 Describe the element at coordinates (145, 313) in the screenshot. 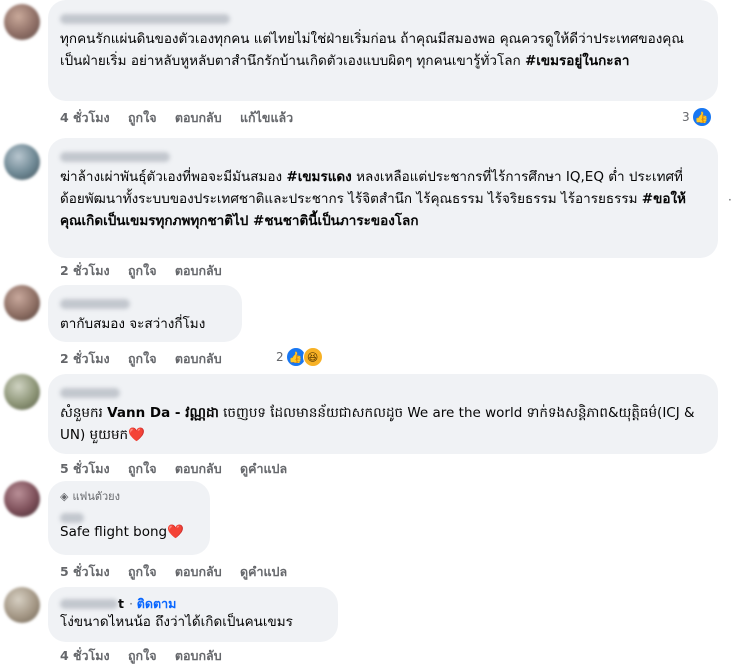

I see `comment-bubble: ตากับสมอง จะสว่างกี่โมง` at that location.